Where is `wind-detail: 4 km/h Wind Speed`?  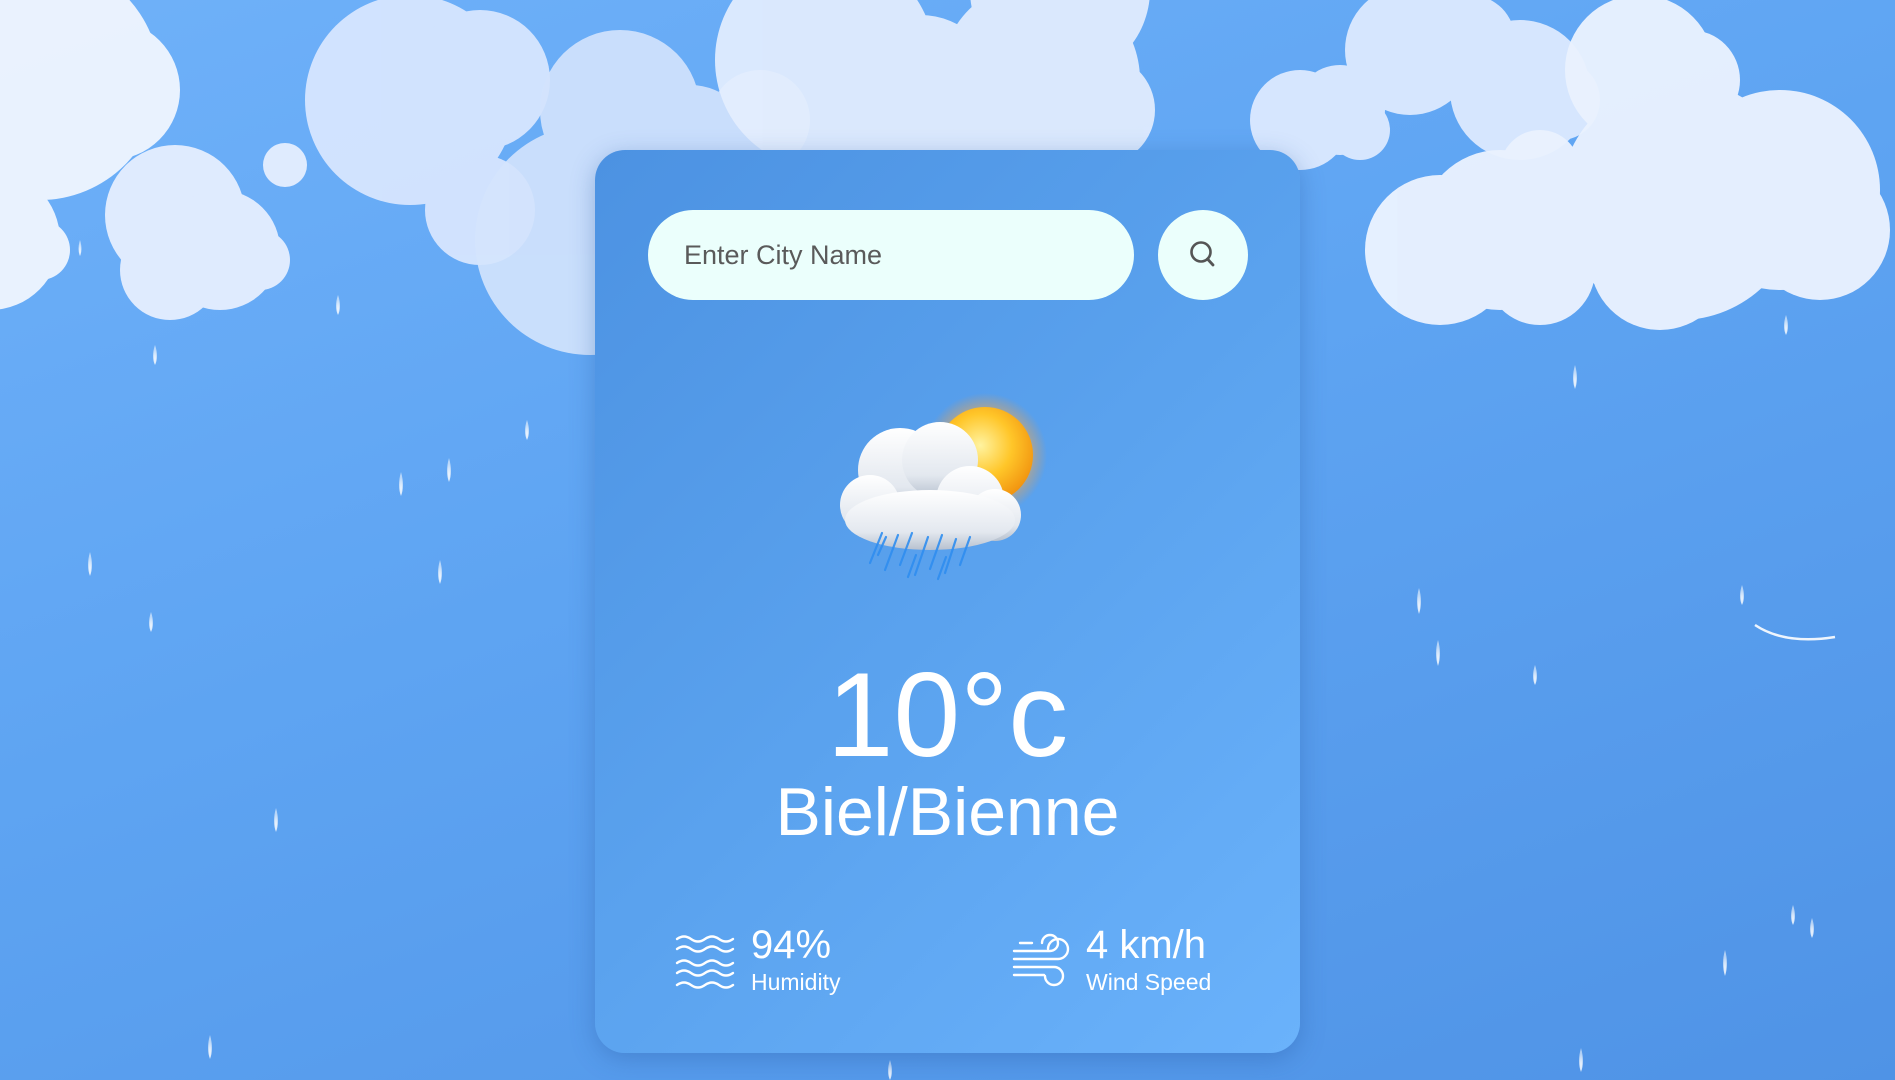 wind-detail: 4 km/h Wind Speed is located at coordinates (1110, 960).